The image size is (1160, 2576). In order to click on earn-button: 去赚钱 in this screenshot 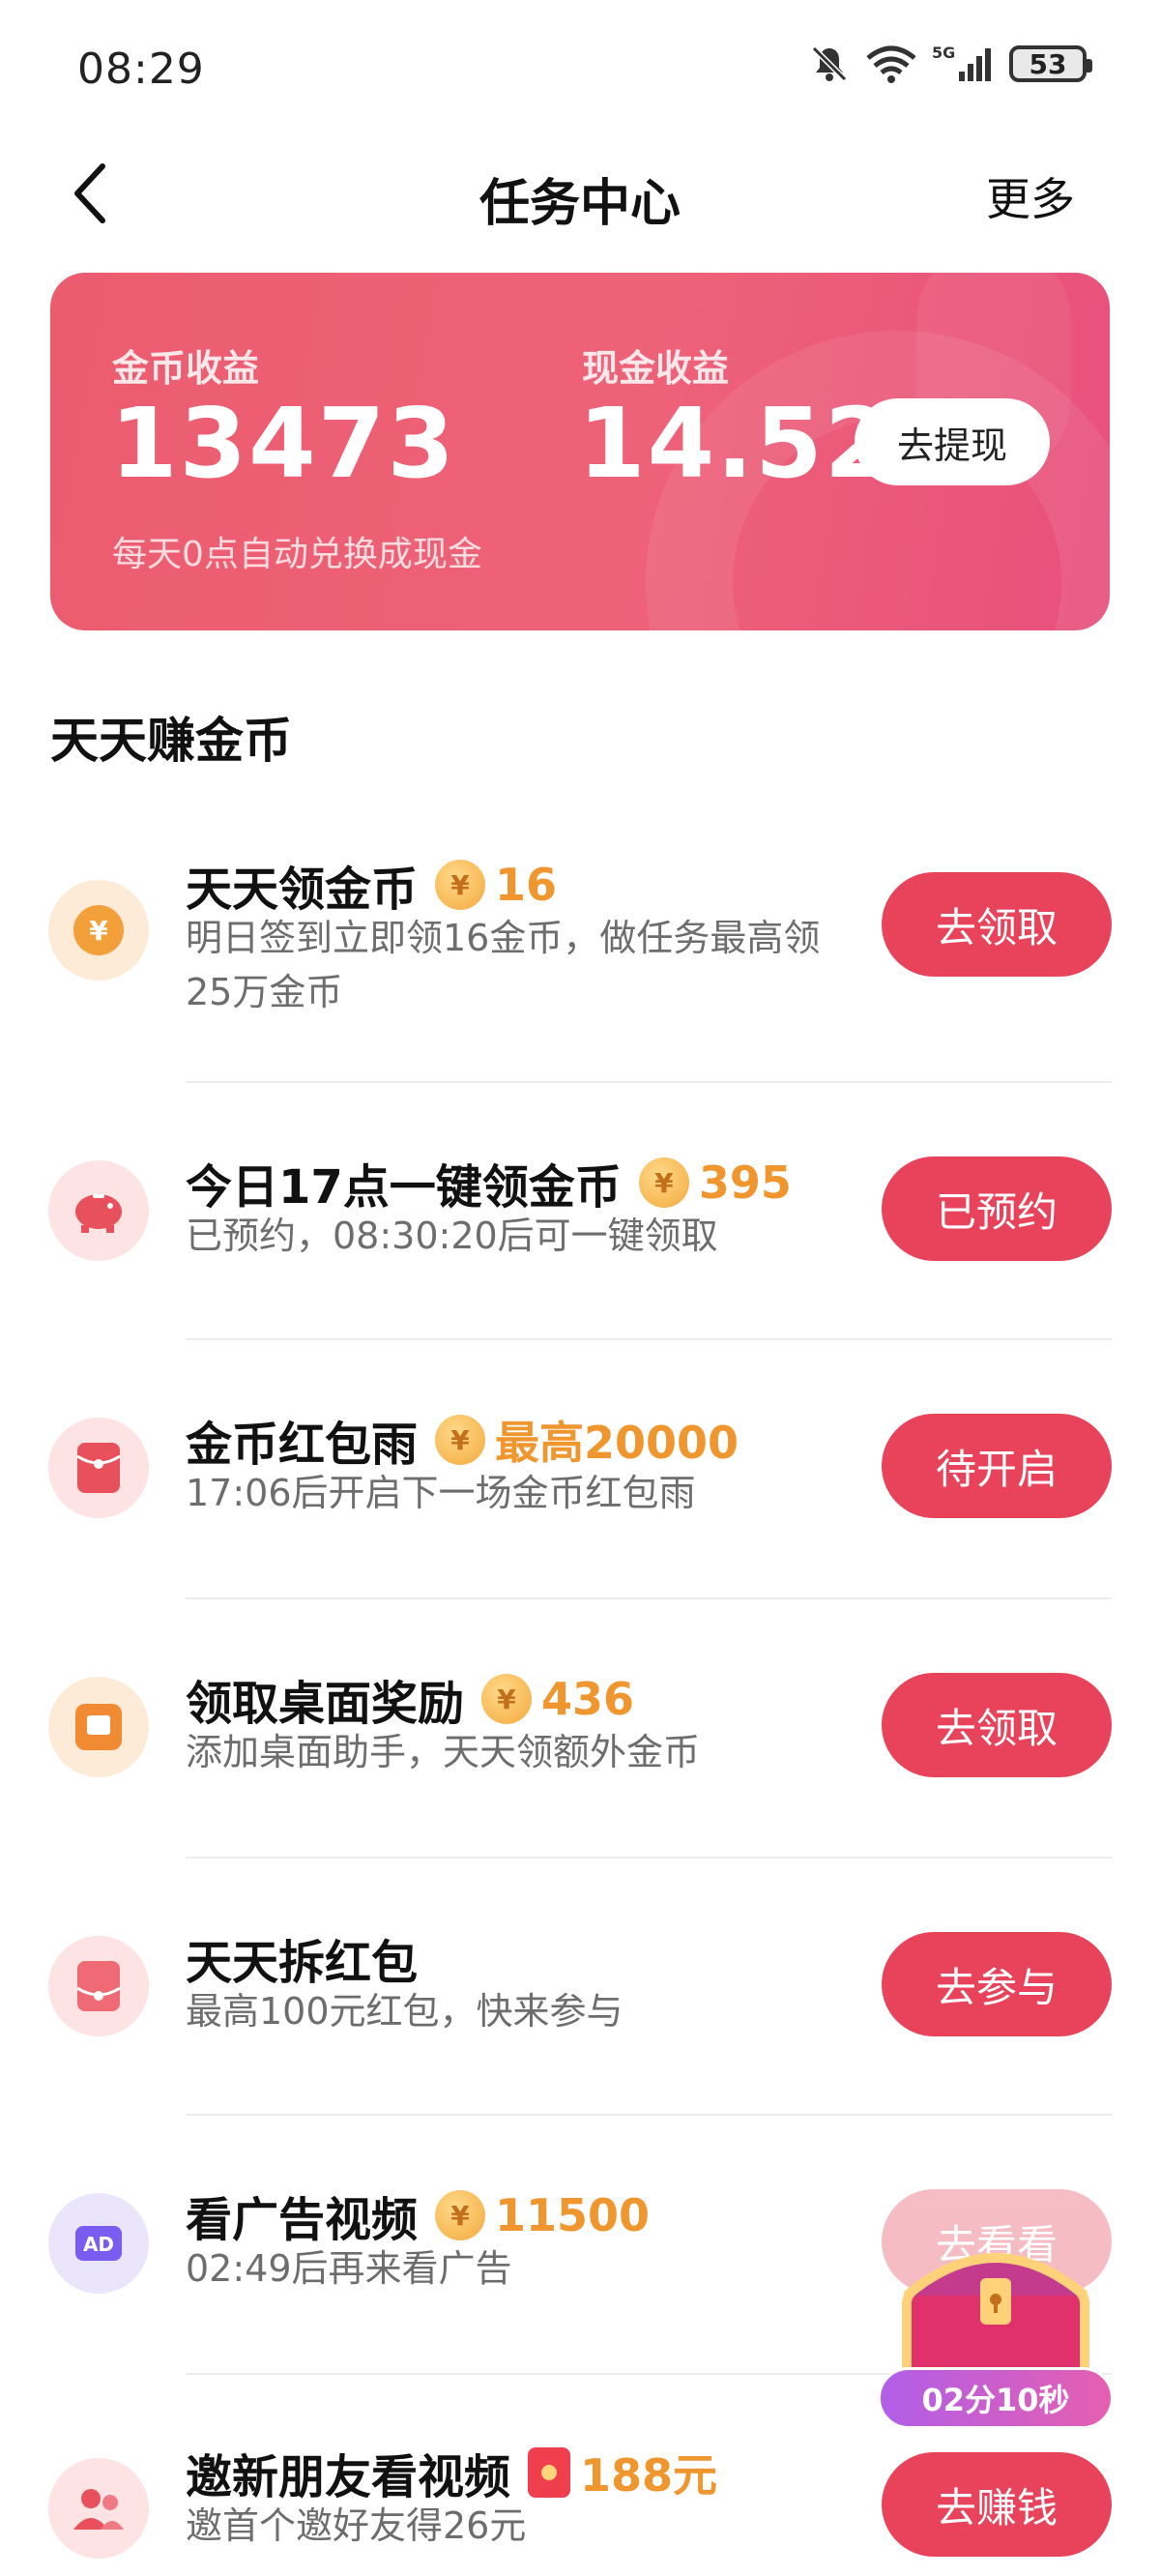, I will do `click(997, 2504)`.